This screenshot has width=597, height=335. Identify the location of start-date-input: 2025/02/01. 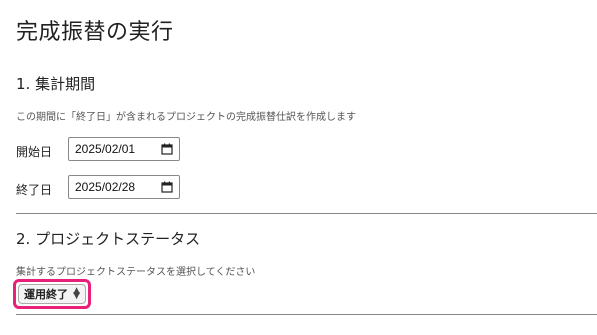
(124, 149).